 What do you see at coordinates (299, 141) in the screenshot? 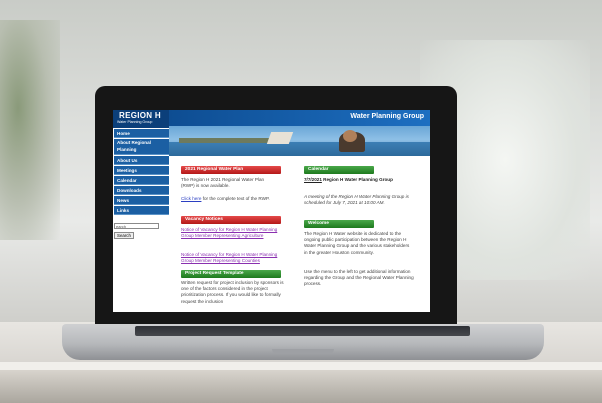
I see `header-banner-photo` at bounding box center [299, 141].